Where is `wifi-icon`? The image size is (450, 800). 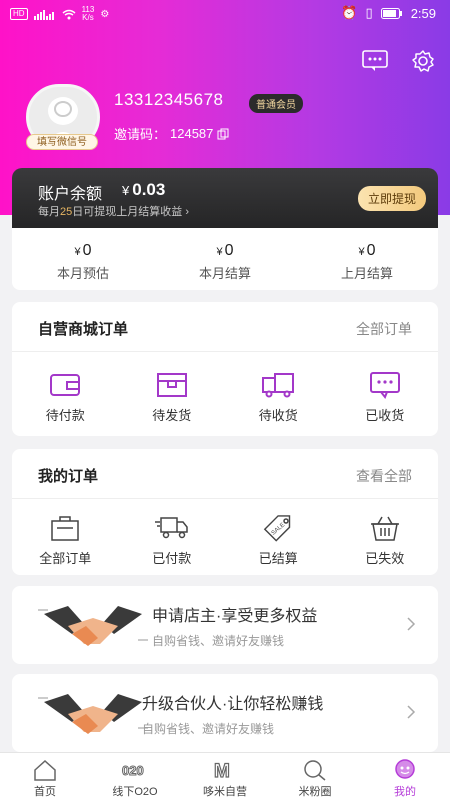 wifi-icon is located at coordinates (69, 14).